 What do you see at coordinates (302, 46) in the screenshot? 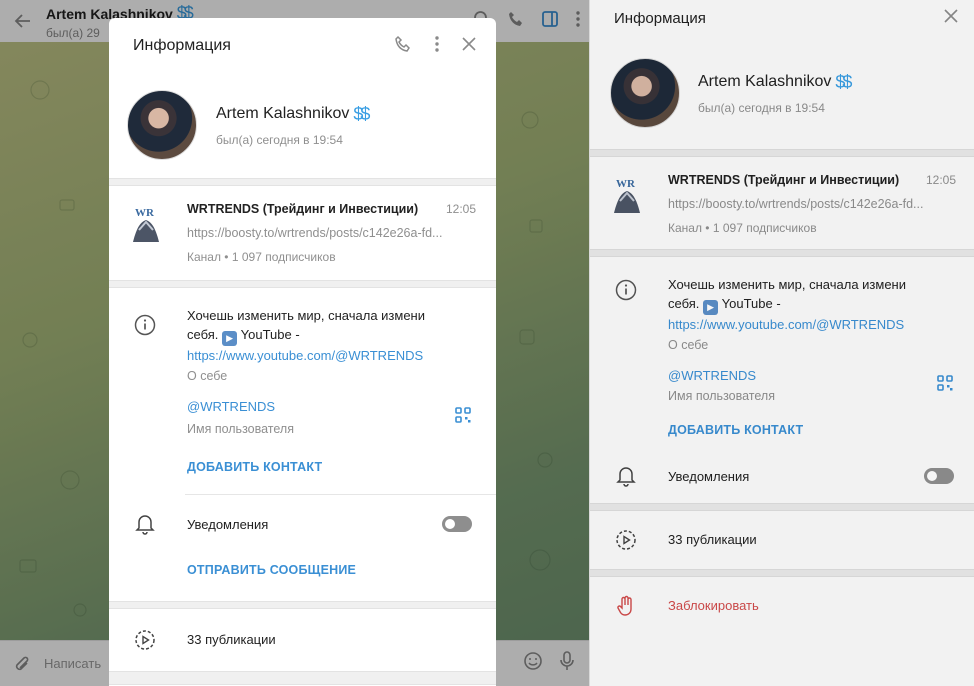
I see `modal-header: Информация` at bounding box center [302, 46].